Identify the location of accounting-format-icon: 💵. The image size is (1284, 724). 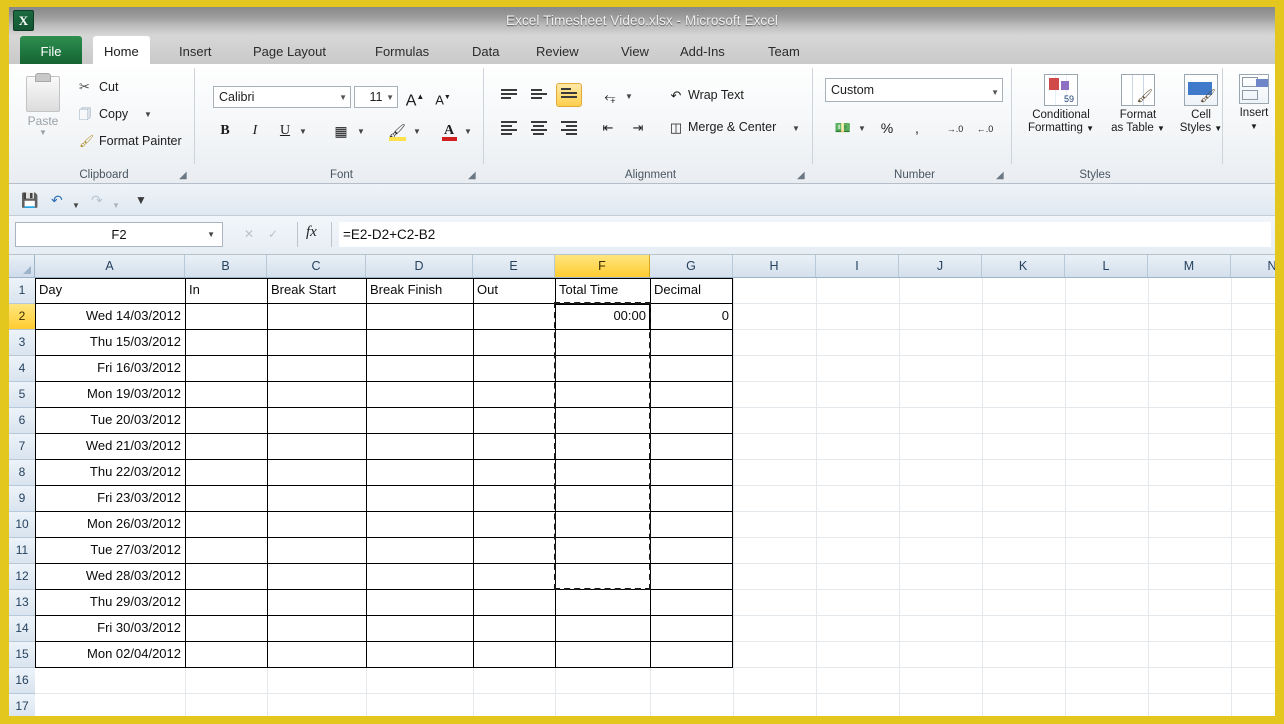
(843, 128).